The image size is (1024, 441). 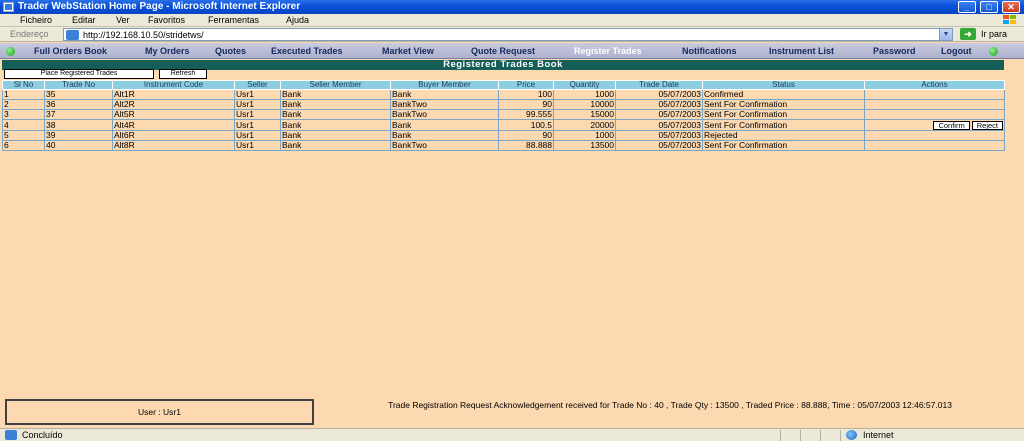 I want to click on menu-ajuda: Ajuda, so click(x=297, y=20).